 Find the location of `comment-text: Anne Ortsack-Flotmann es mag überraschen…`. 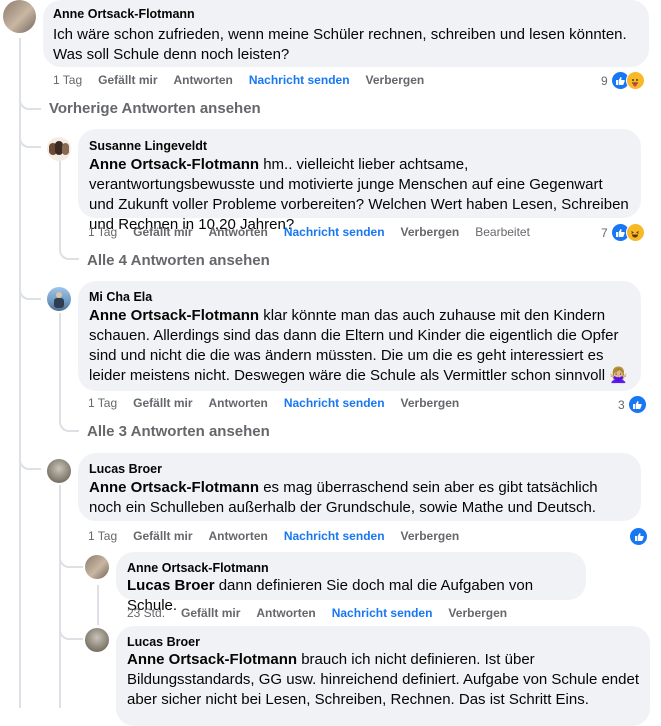

comment-text: Anne Ortsack-Flotmann es mag überraschen… is located at coordinates (343, 497).